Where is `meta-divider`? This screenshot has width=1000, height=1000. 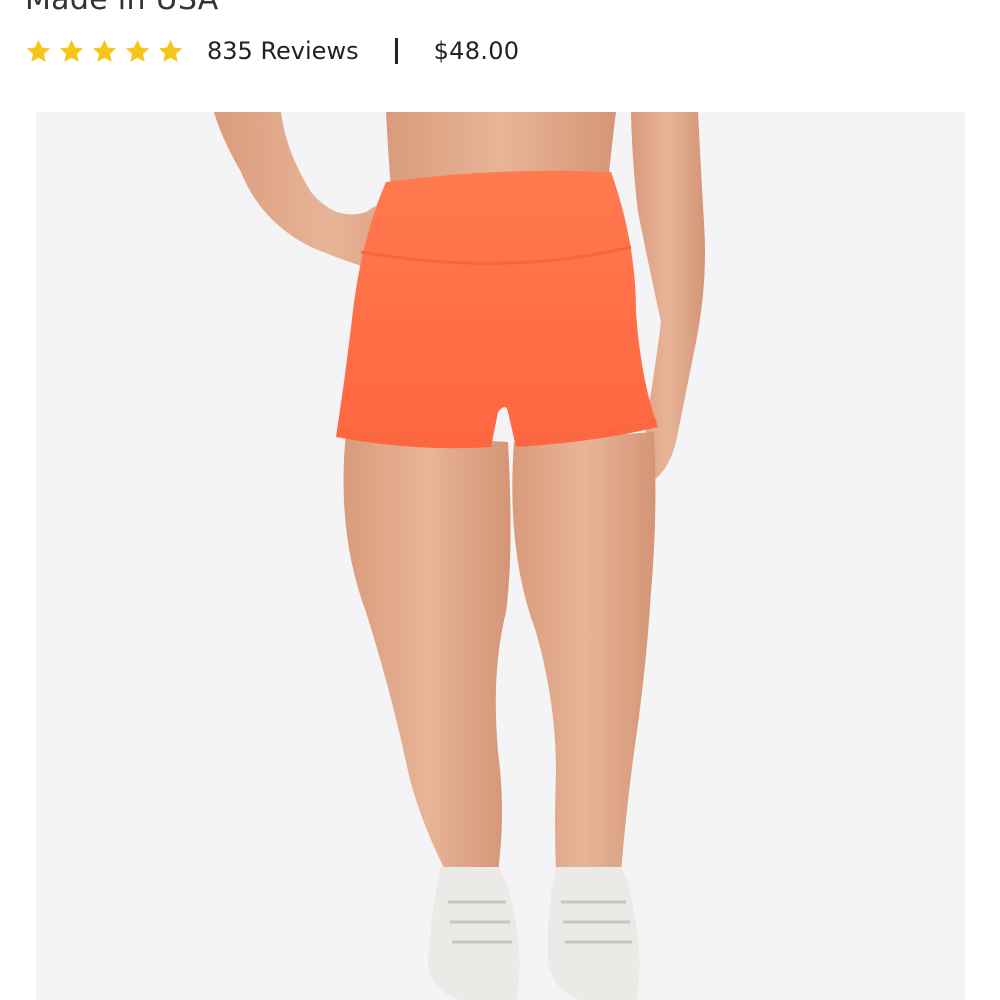 meta-divider is located at coordinates (396, 51).